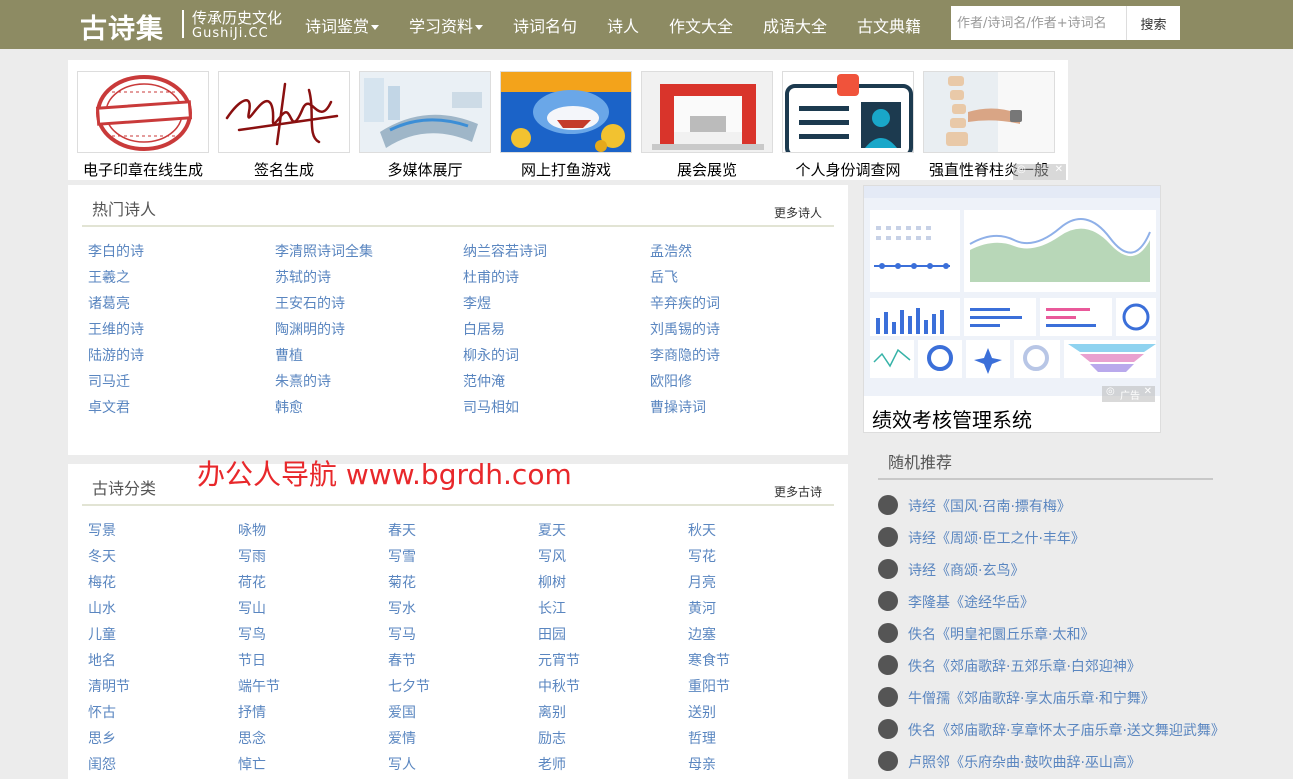 The width and height of the screenshot is (1293, 779). What do you see at coordinates (102, 660) in the screenshot?
I see `category-link: 地名` at bounding box center [102, 660].